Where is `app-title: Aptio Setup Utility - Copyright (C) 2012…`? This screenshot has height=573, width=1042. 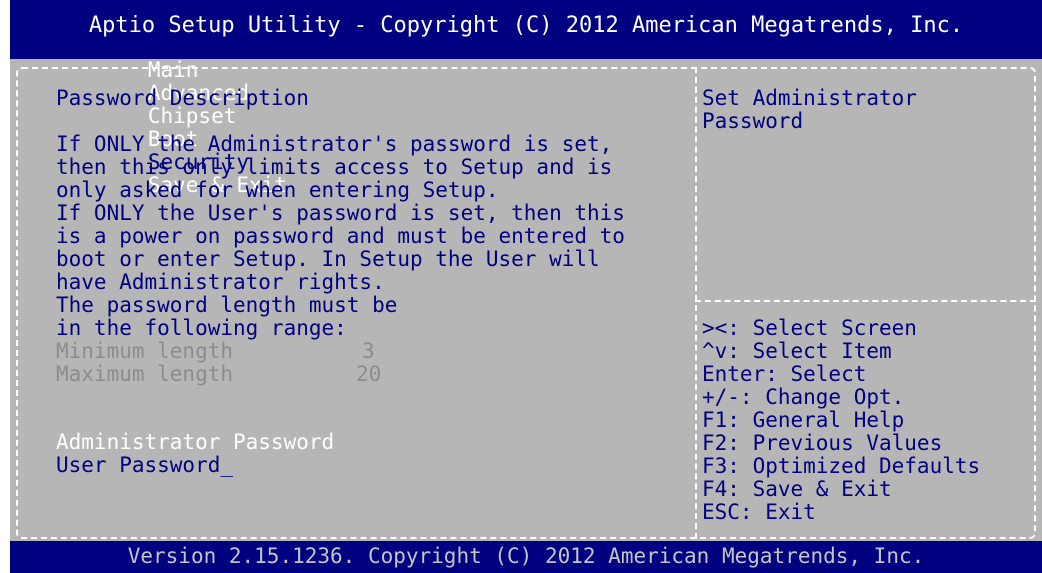 app-title: Aptio Setup Utility - Copyright (C) 2012… is located at coordinates (526, 25).